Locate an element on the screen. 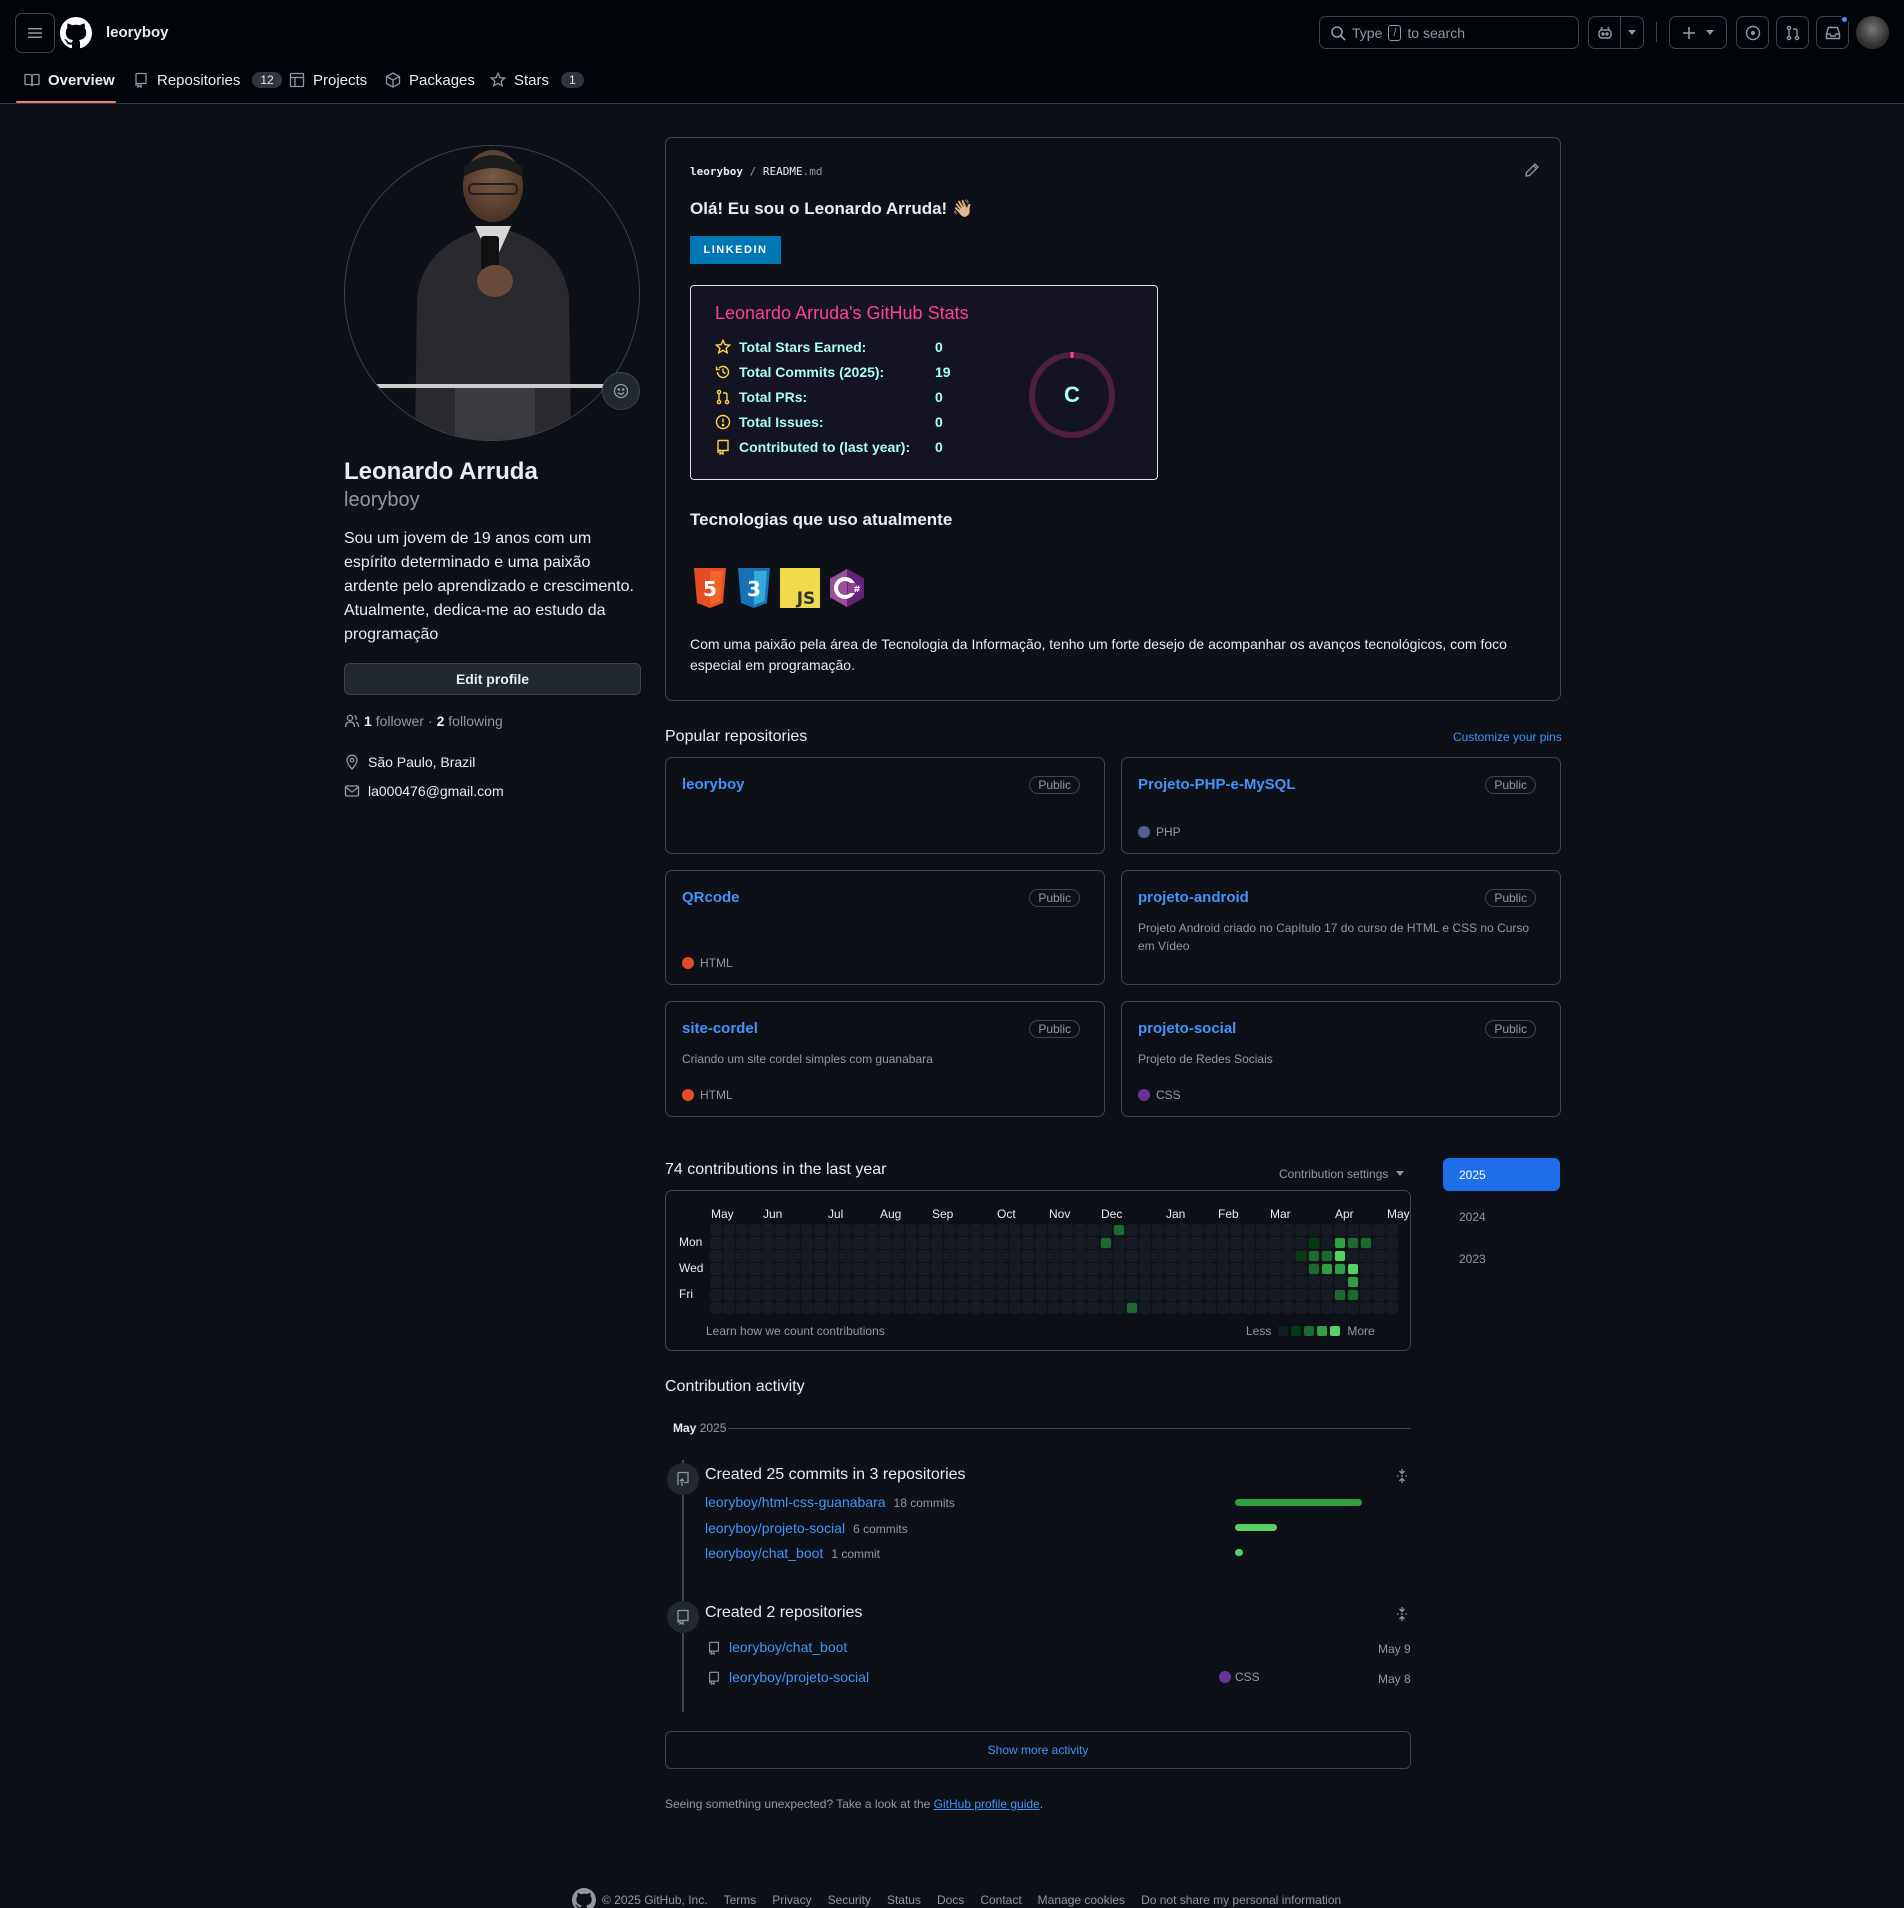  created-repo-link: leoryboy/chat_boot is located at coordinates (788, 1647).